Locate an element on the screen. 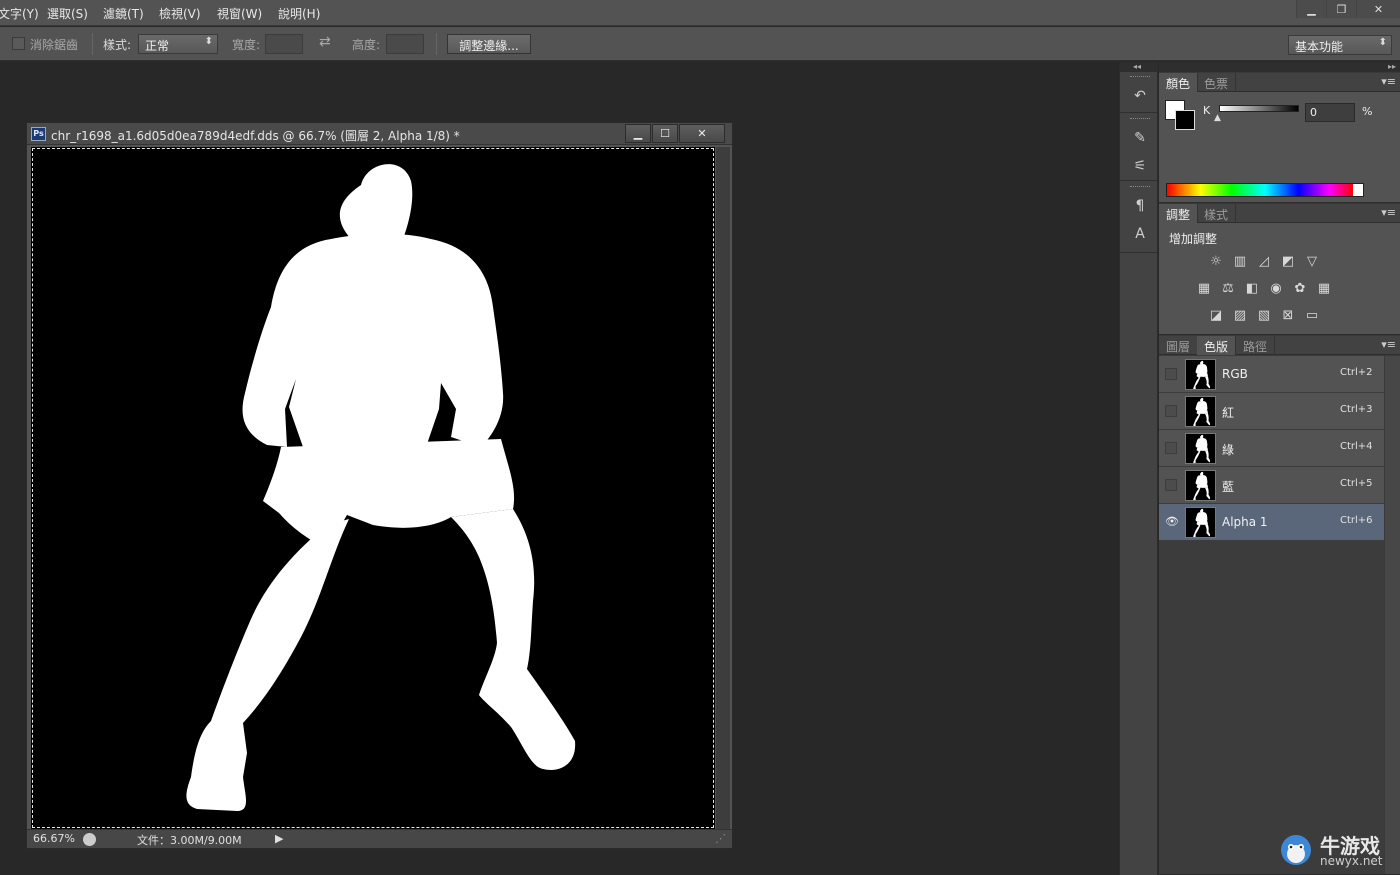  info-icon is located at coordinates (89, 839).